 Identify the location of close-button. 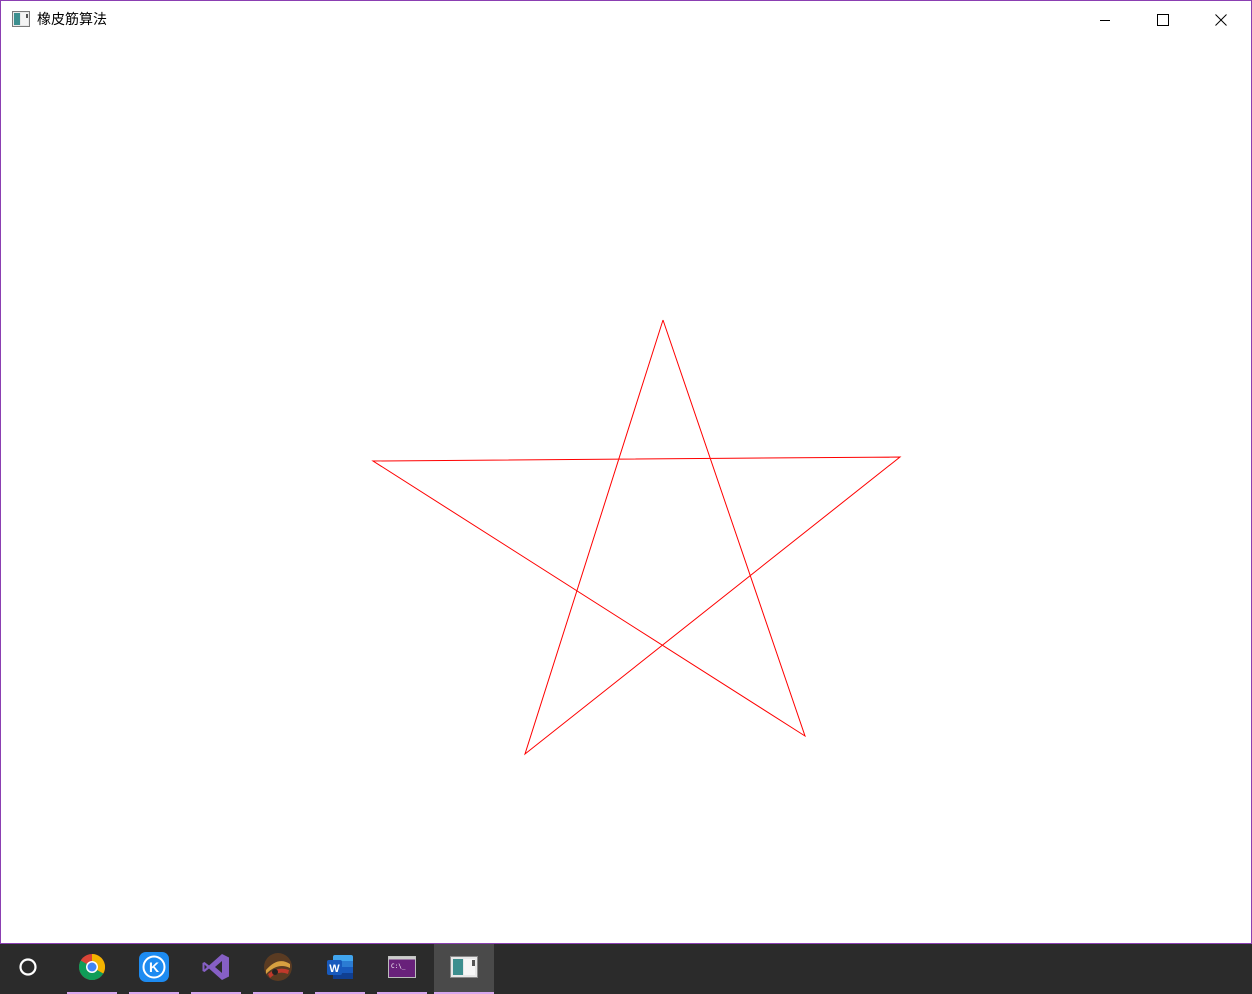
(1221, 20).